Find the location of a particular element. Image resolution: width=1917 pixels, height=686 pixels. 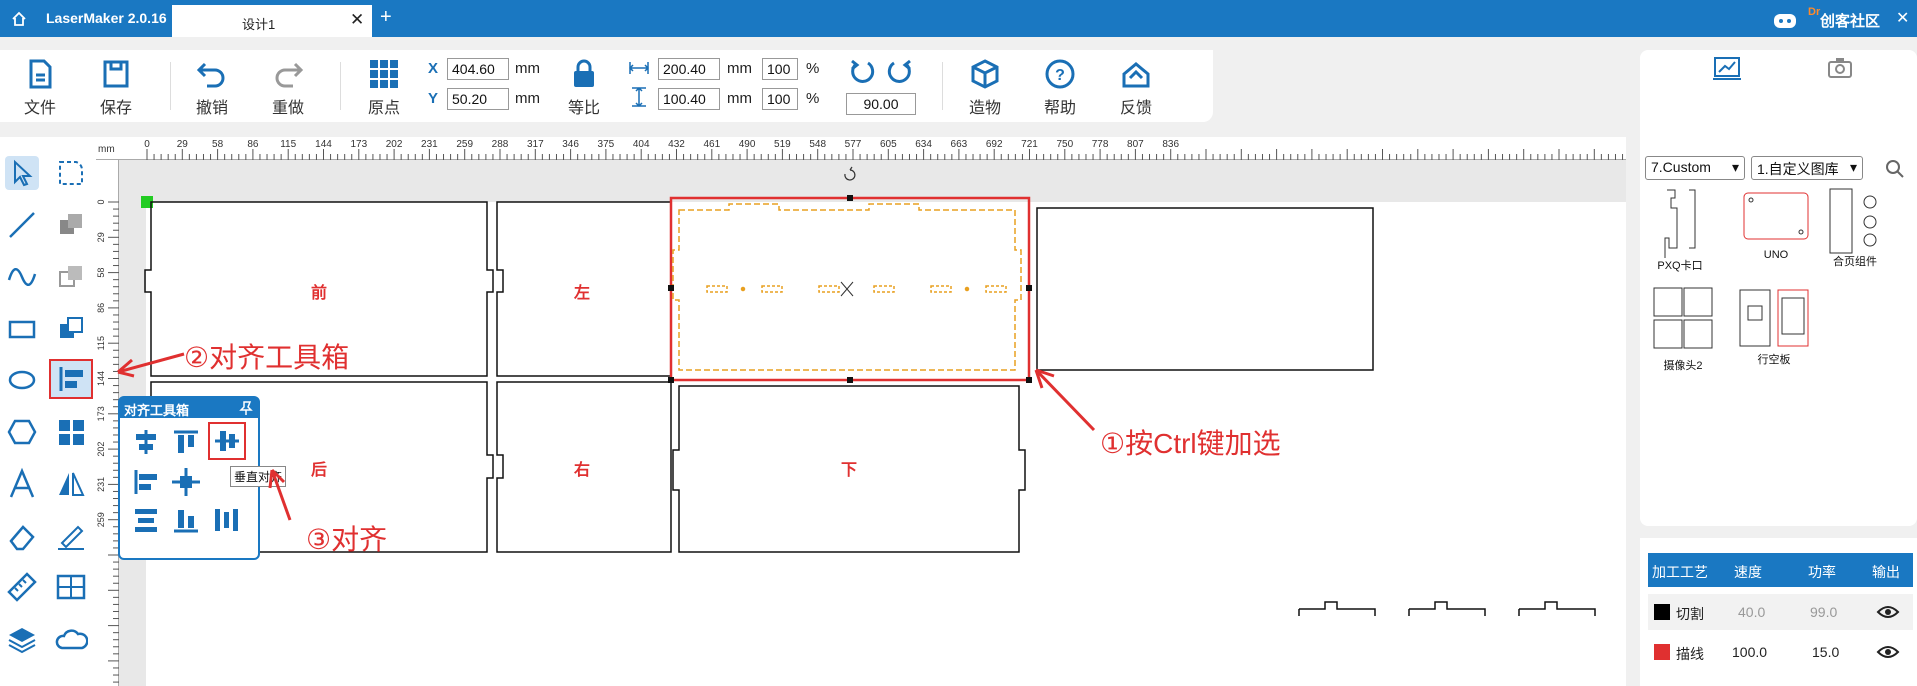

window-close-icon: ✕ is located at coordinates (1902, 18).